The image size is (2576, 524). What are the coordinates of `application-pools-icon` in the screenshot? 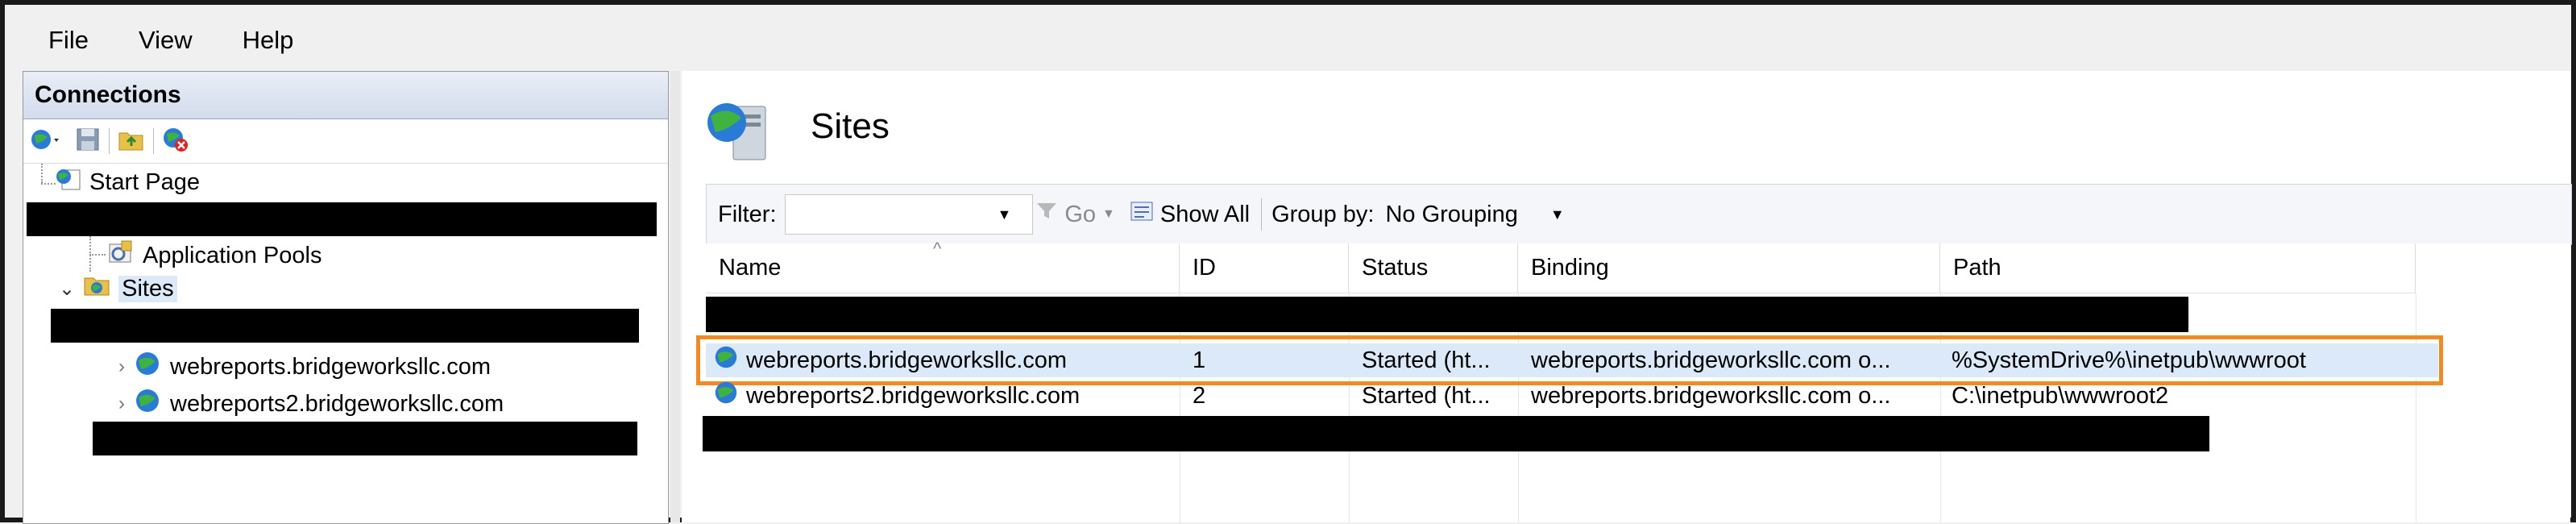 It's located at (121, 255).